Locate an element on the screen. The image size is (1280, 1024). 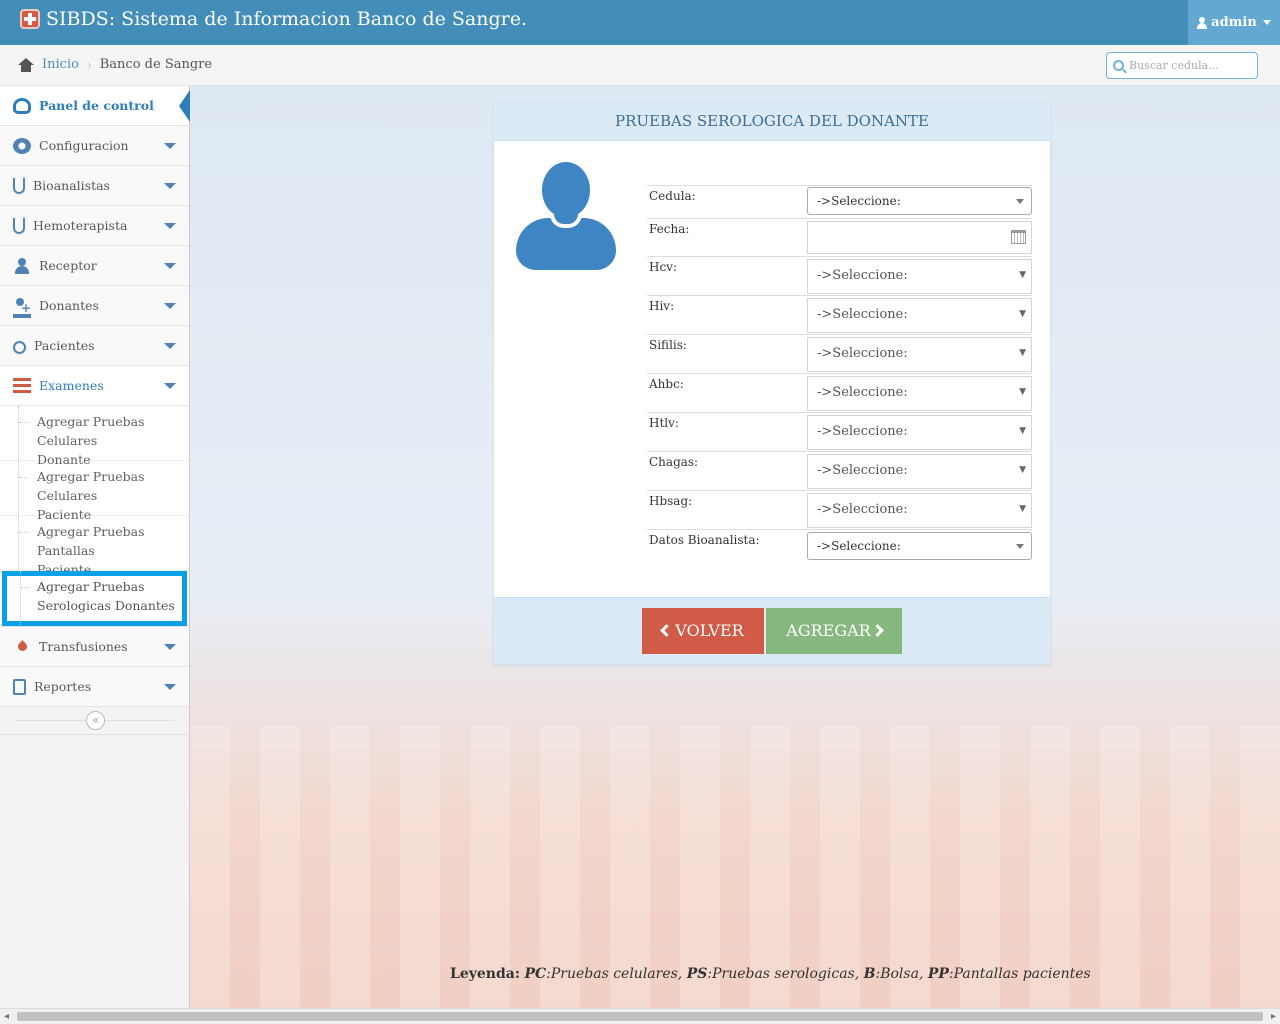
stethoscope-icon is located at coordinates (19, 185).